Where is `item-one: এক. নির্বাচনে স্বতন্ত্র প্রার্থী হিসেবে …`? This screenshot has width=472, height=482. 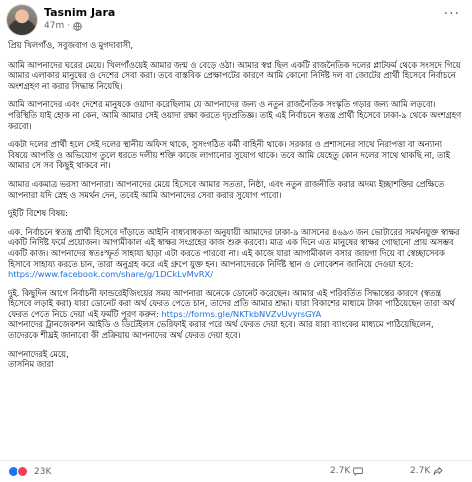
item-one: এক. নির্বাচনে স্বতন্ত্র প্রার্থী হিসেবে … is located at coordinates (236, 253).